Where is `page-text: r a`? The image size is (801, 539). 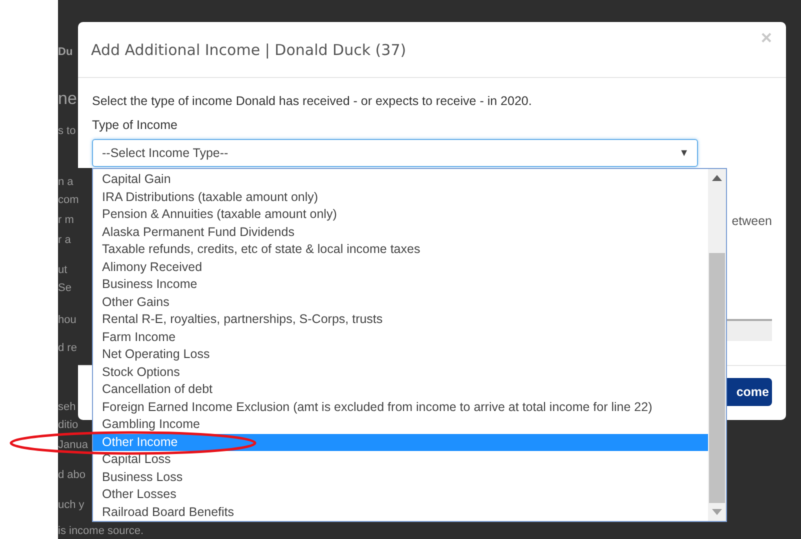
page-text: r a is located at coordinates (64, 240).